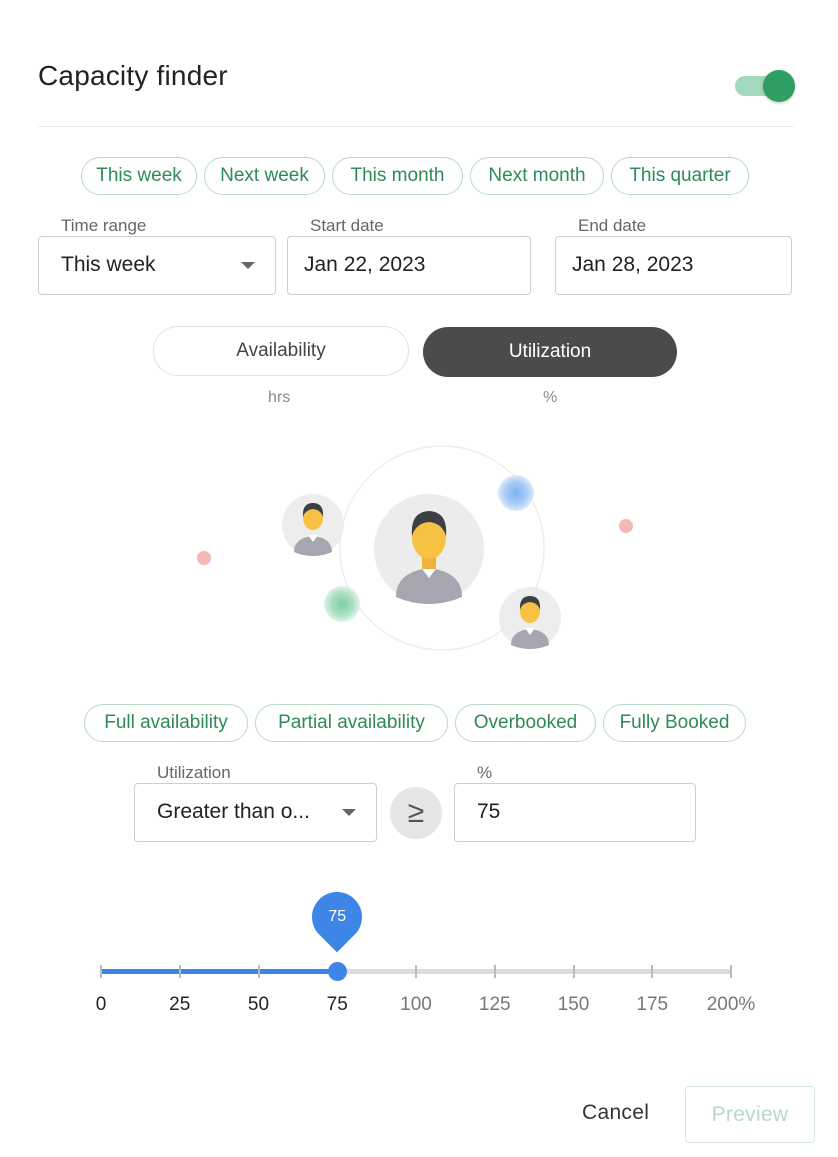 This screenshot has height=1157, width=838. I want to click on utilization-slider: 75 0 25 50 75 100 125 150 175 200%, so click(425, 950).